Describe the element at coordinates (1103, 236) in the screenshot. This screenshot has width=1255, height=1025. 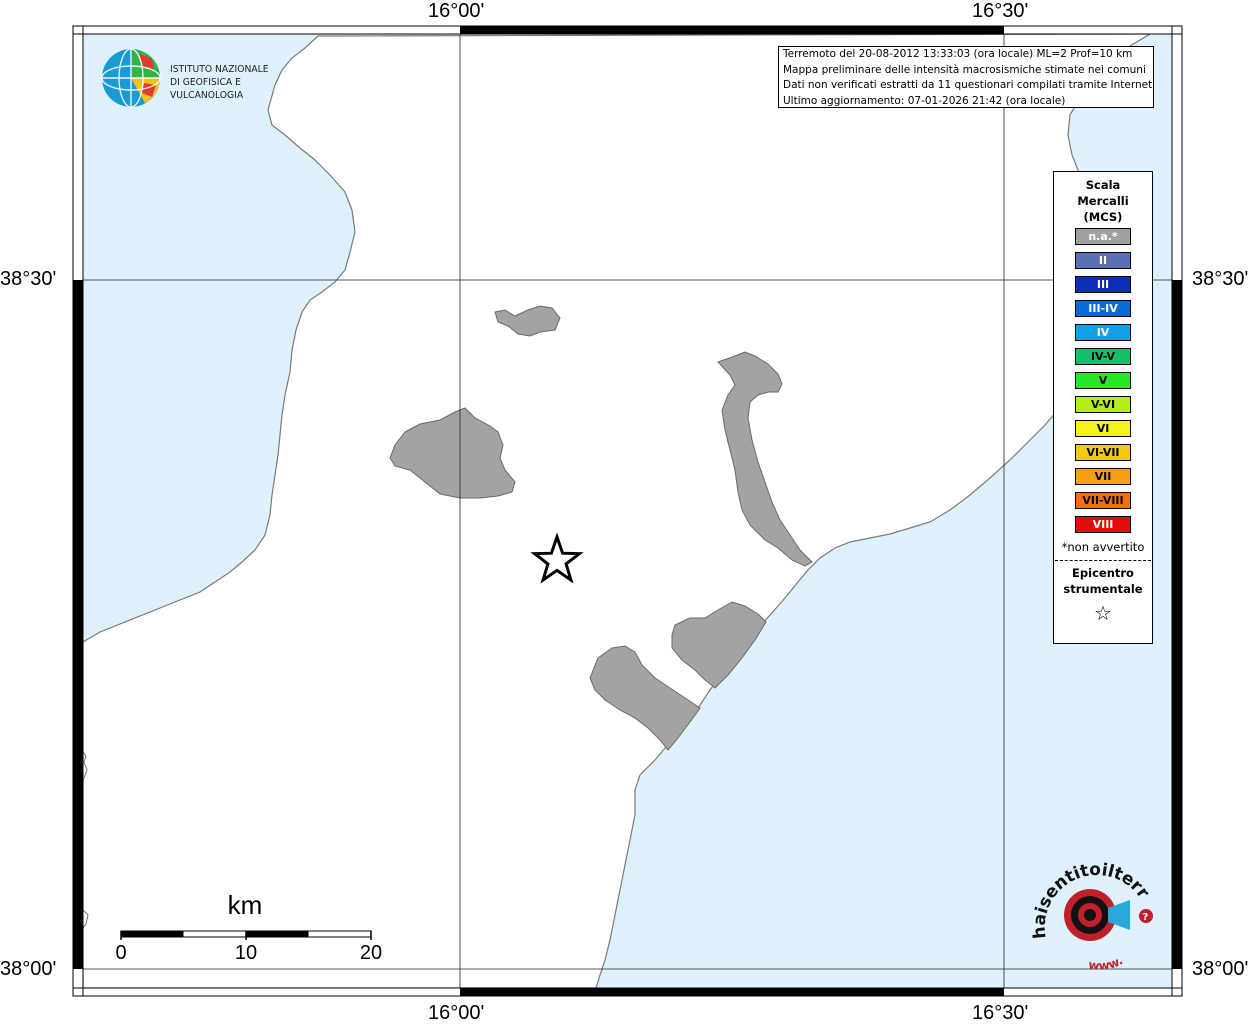
I see `legend-swatch-n-a: n.a.*` at that location.